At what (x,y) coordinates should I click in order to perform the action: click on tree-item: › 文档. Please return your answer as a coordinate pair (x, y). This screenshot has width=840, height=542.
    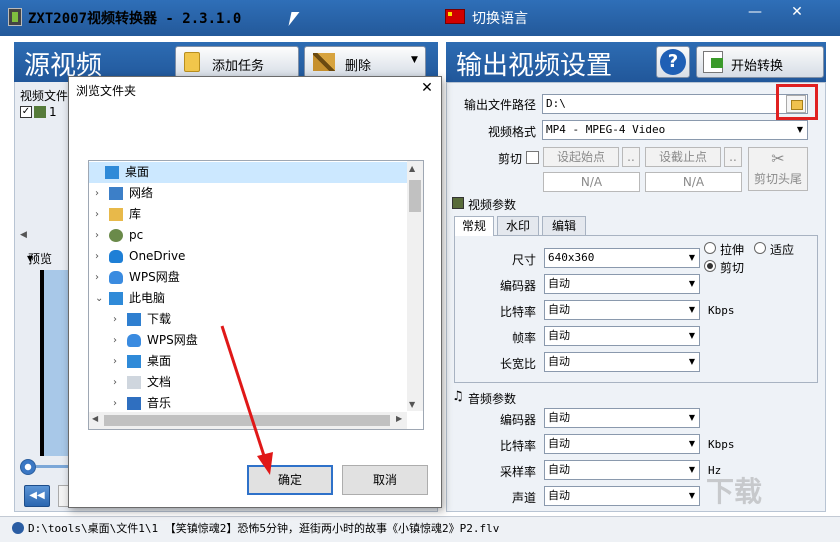
    Looking at the image, I should click on (248, 382).